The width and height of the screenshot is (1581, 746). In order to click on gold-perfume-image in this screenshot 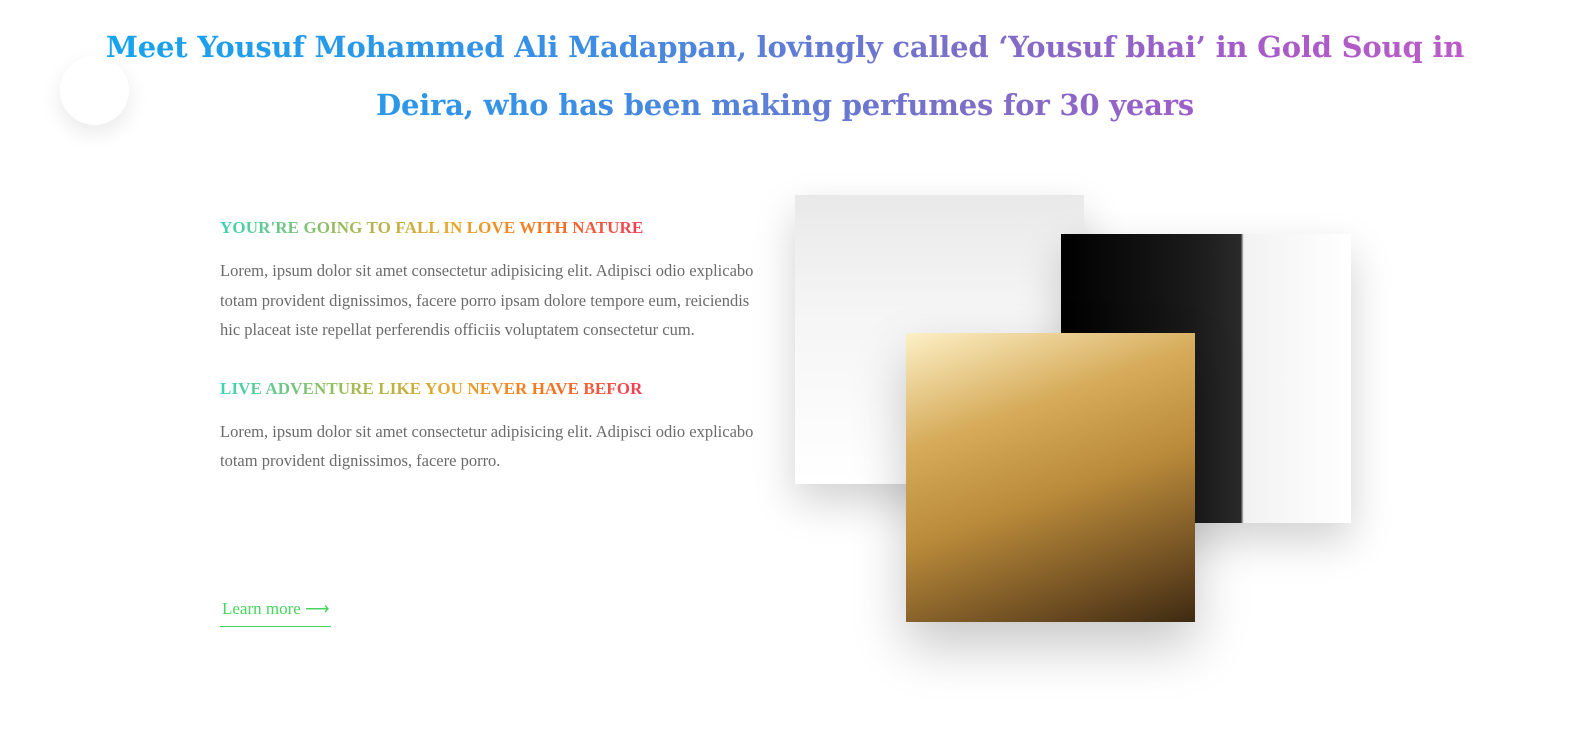, I will do `click(1050, 477)`.